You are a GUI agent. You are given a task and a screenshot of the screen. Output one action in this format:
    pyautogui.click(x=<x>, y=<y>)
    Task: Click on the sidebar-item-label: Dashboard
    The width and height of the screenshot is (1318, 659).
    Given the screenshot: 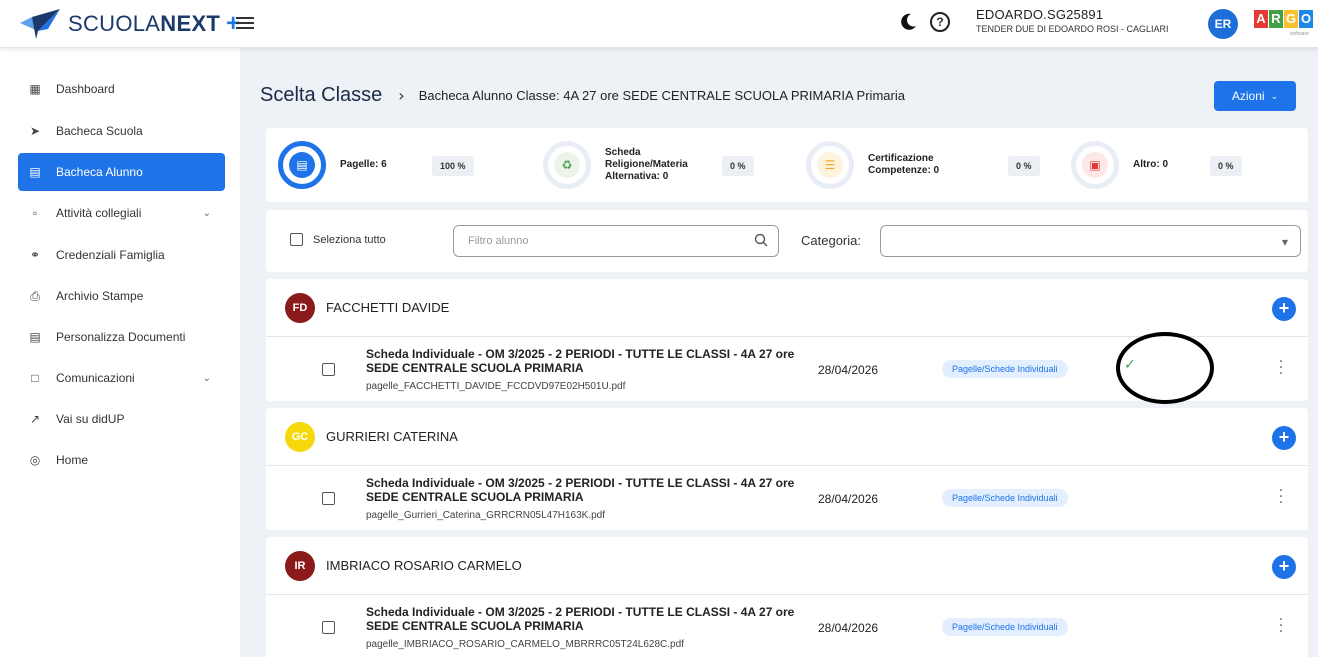 What is the action you would take?
    pyautogui.click(x=85, y=89)
    